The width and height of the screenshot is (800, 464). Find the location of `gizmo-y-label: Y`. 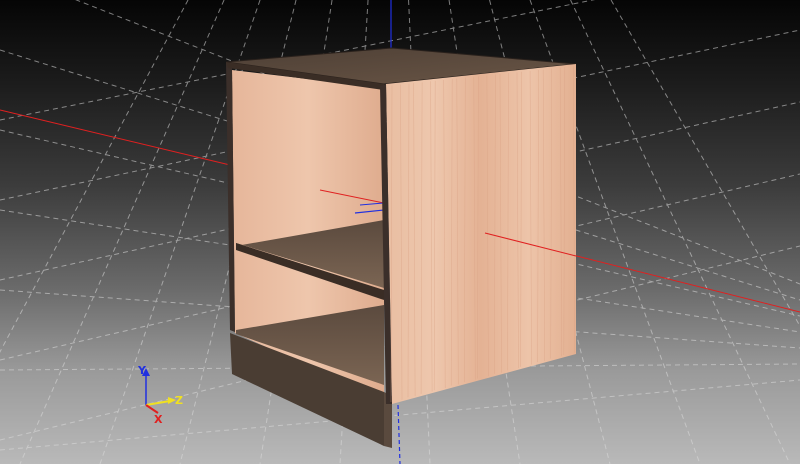

gizmo-y-label: Y is located at coordinates (142, 370).